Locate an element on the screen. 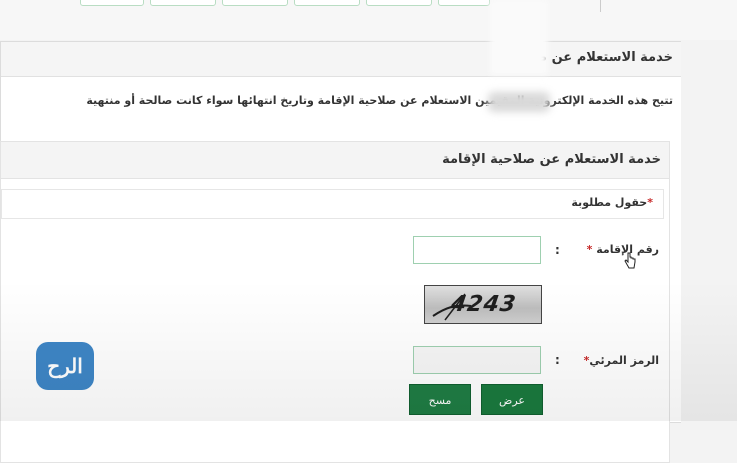 This screenshot has width=737, height=463. captcha-colon: : is located at coordinates (557, 360).